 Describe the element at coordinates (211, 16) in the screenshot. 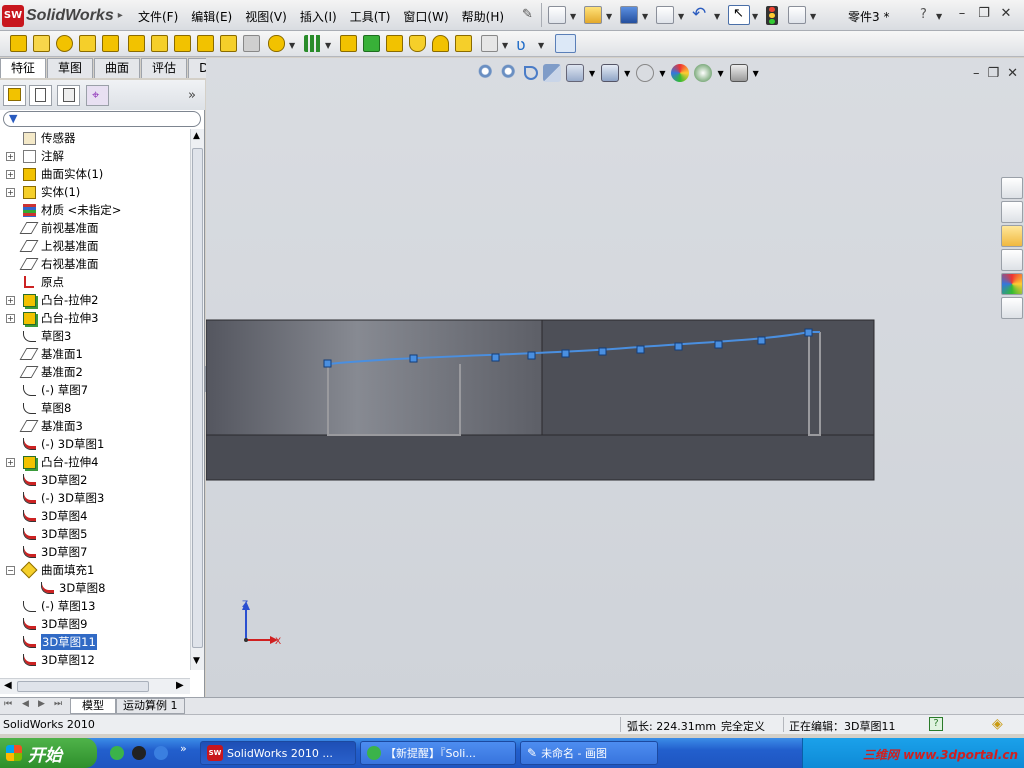

I see `menu-edit: 编辑(E)` at that location.